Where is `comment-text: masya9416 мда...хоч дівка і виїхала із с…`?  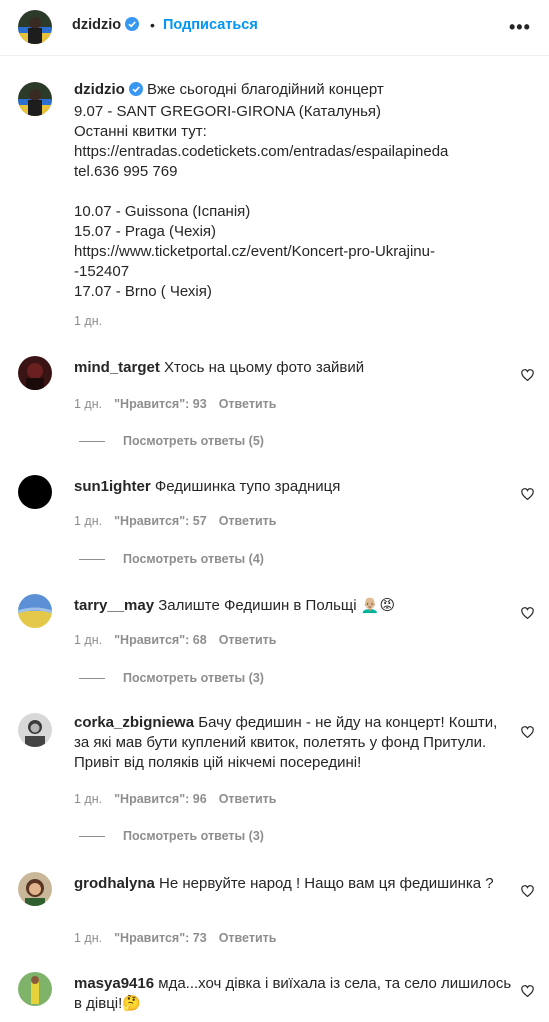 comment-text: masya9416 мда...хоч дівка і виїхала із с… is located at coordinates (294, 994).